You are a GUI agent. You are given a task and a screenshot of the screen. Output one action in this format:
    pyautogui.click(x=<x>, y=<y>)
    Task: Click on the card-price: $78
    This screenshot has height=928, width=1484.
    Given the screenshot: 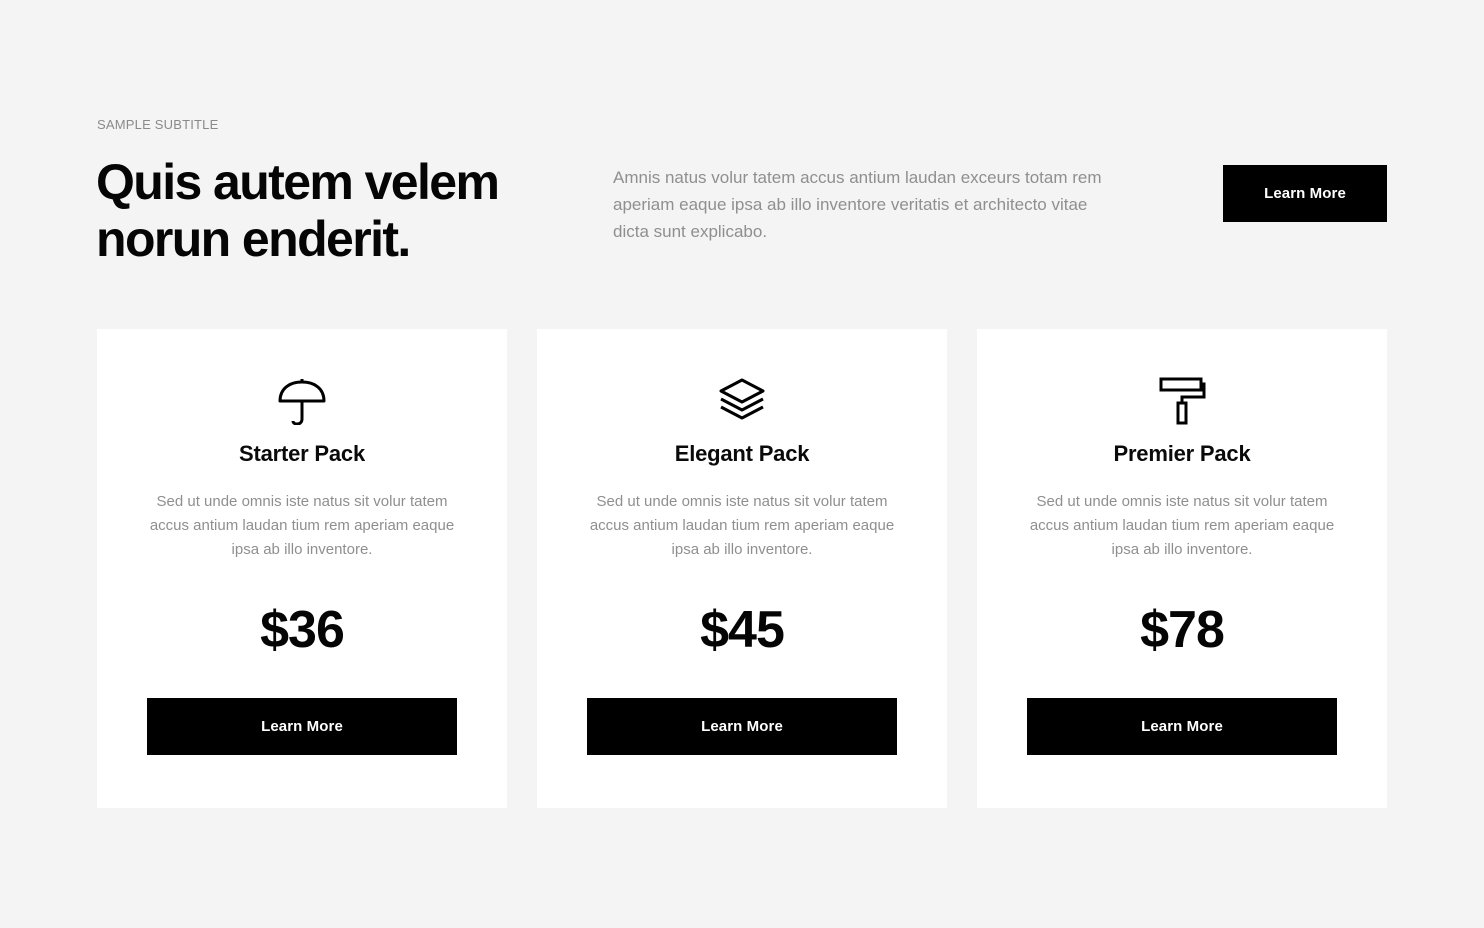 What is the action you would take?
    pyautogui.click(x=1182, y=630)
    